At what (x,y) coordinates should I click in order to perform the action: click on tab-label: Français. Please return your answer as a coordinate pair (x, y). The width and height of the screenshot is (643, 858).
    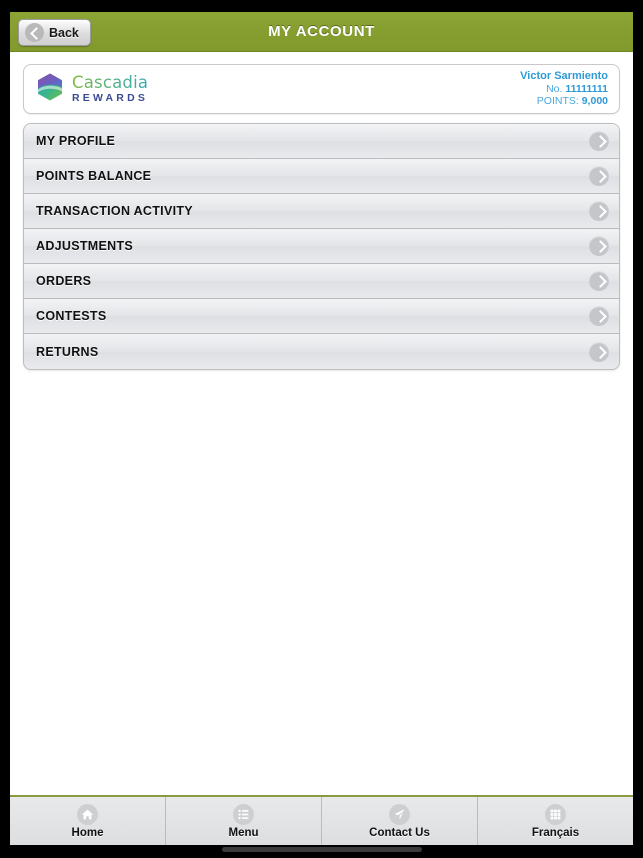
    Looking at the image, I should click on (555, 832).